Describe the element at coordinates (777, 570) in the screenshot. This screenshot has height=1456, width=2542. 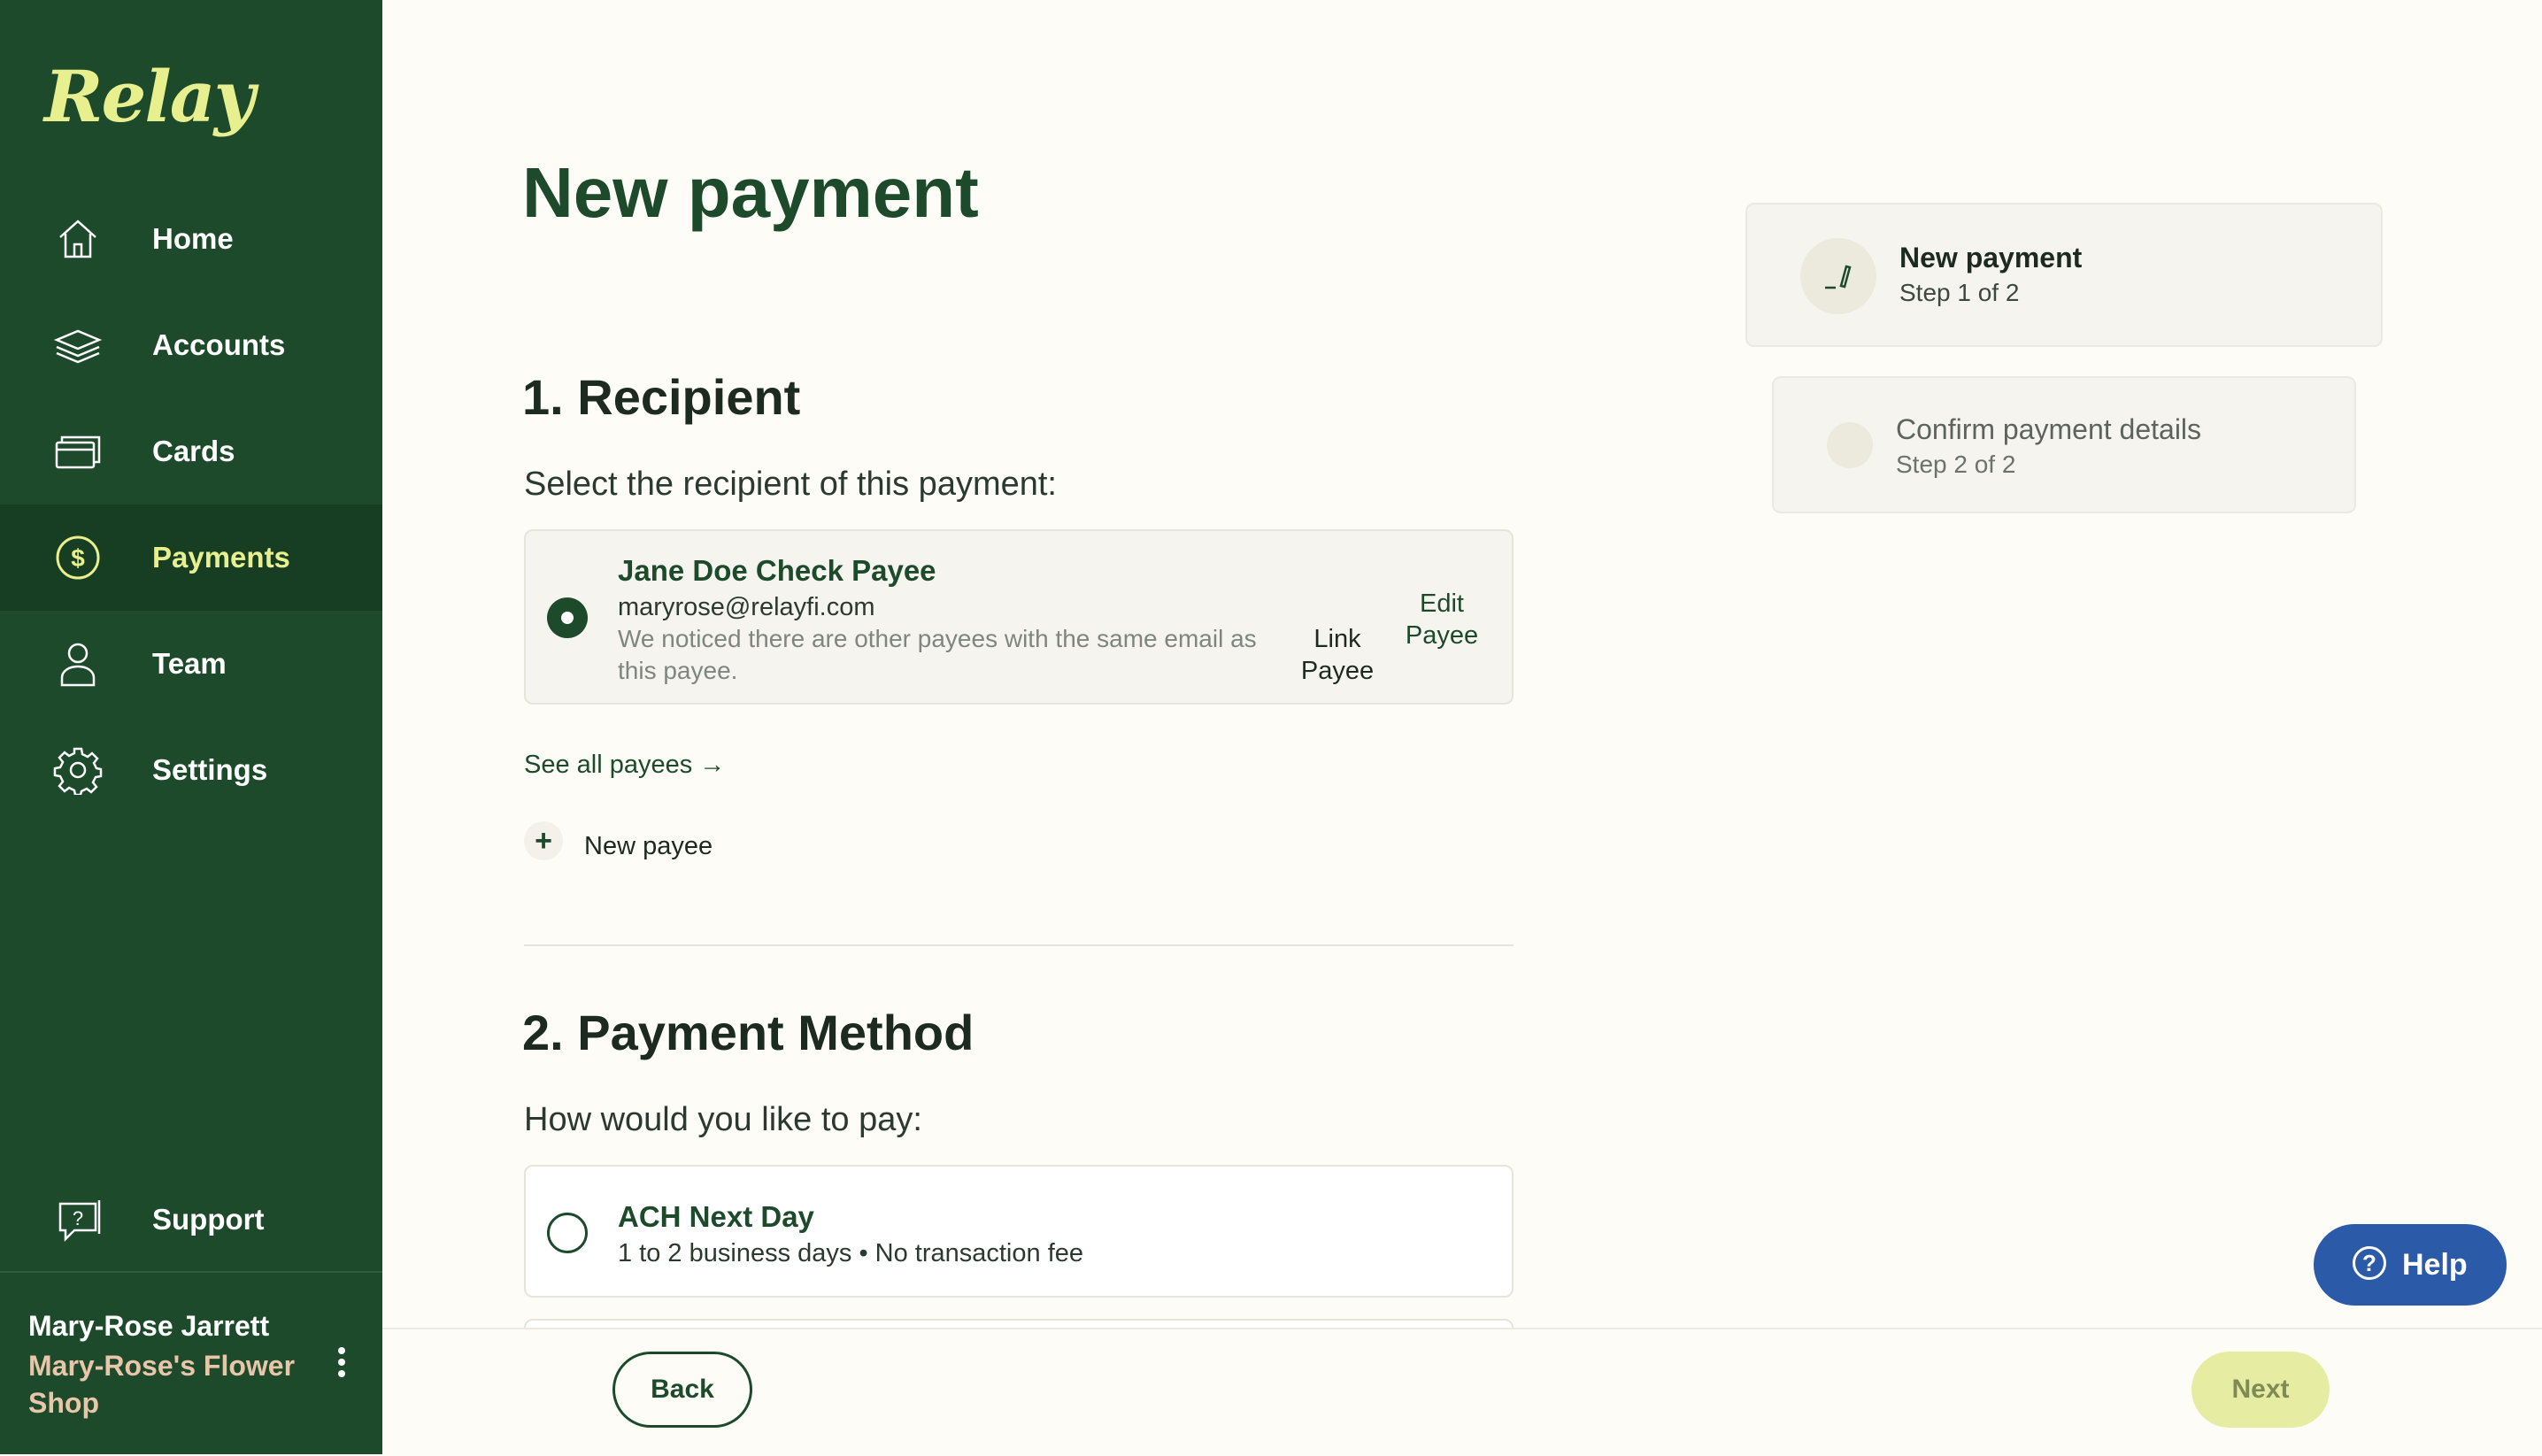
I see `payee-name: Jane Doe Check Payee` at that location.